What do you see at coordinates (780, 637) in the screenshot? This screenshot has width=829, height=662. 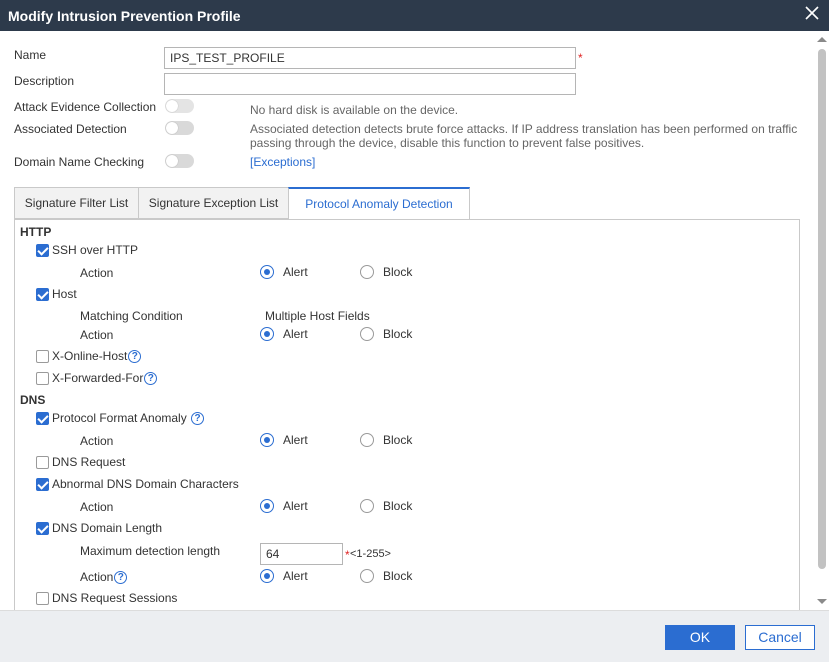 I see `cancel-button: Cancel` at bounding box center [780, 637].